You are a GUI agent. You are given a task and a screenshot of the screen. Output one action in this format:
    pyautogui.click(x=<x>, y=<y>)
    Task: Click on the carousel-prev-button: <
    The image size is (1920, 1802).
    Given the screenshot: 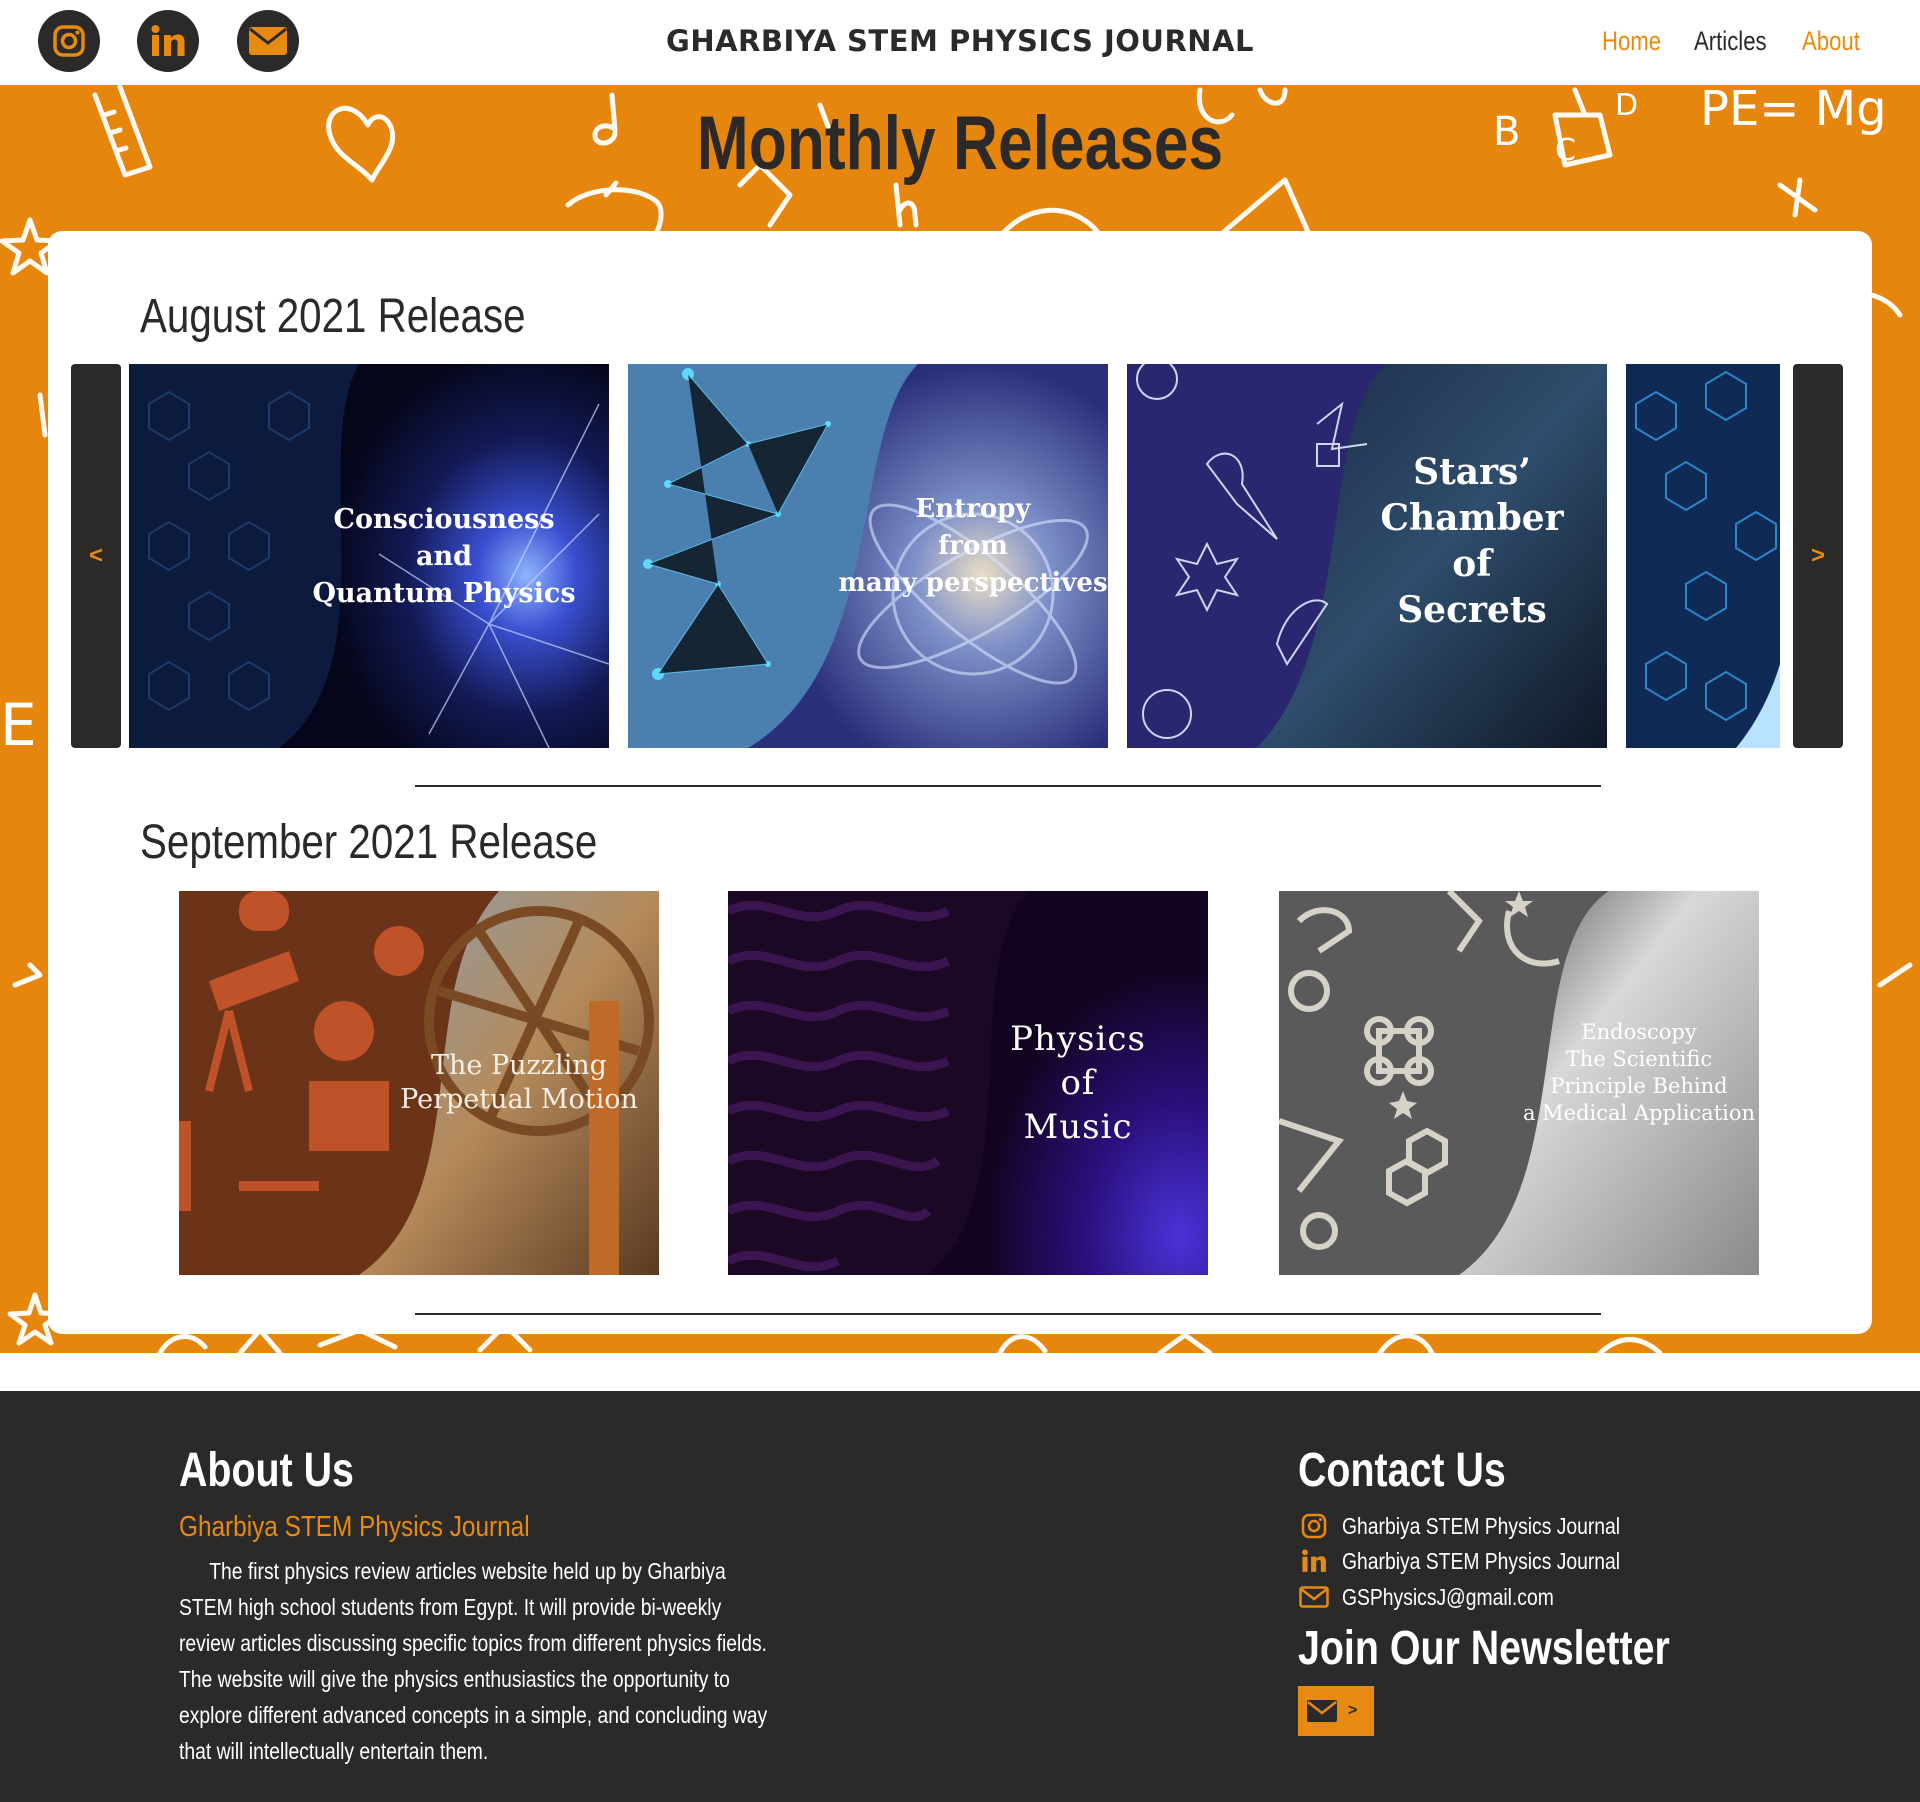 What is the action you would take?
    pyautogui.click(x=96, y=556)
    